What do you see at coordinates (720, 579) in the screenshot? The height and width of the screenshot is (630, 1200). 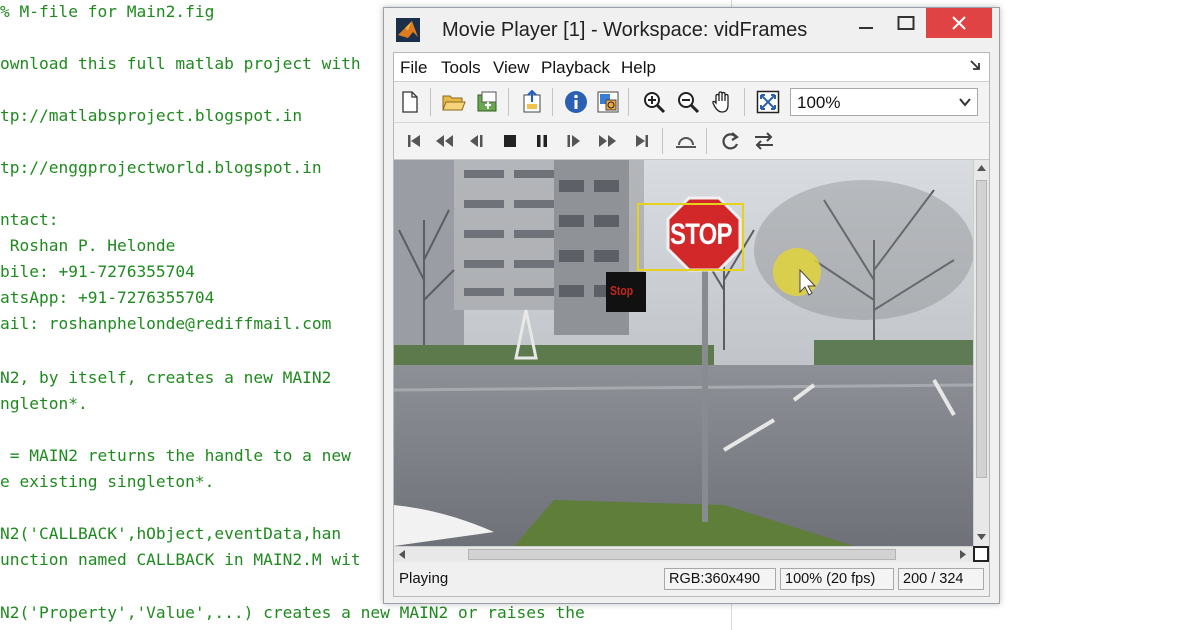 I see `rgb-size-readout: RGB:360x490` at bounding box center [720, 579].